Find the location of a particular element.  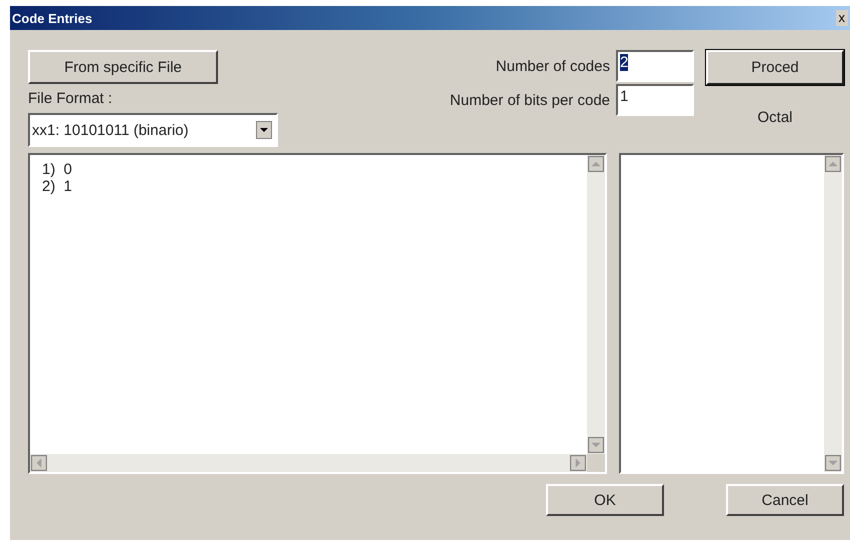

file-format-label: File Format : is located at coordinates (71, 98).